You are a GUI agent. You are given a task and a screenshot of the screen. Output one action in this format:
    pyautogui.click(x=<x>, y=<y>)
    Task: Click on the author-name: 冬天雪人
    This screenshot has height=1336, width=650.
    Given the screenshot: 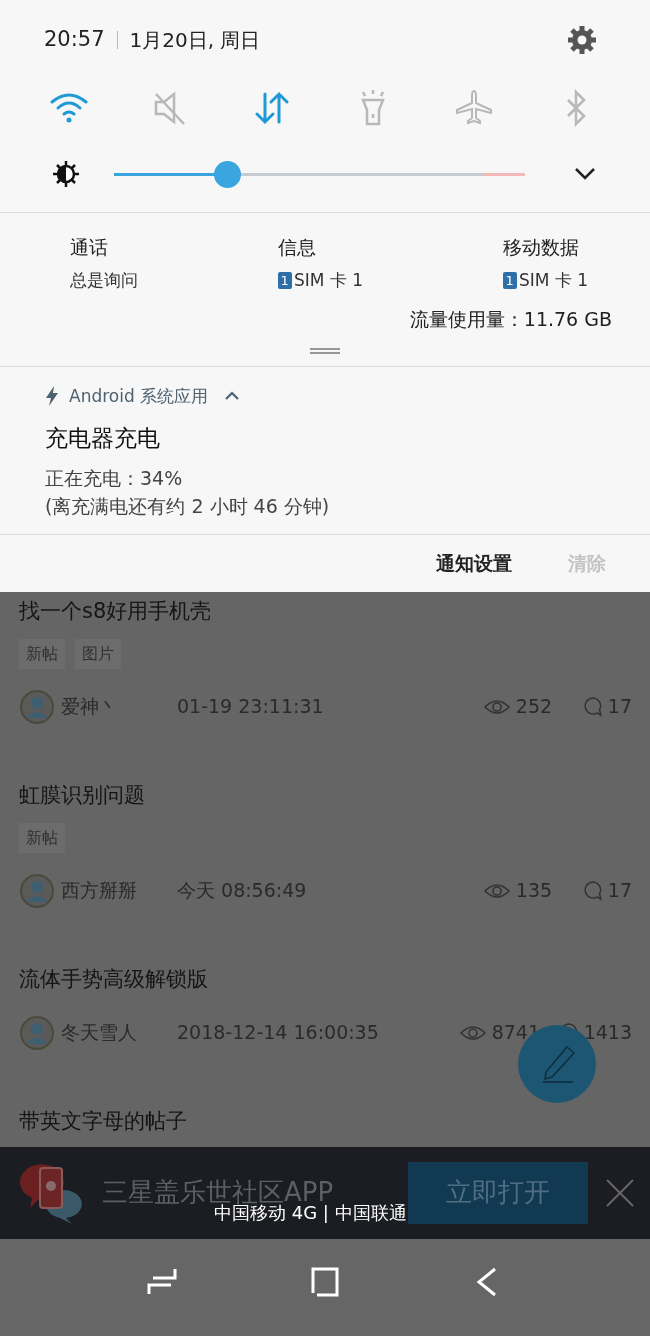 What is the action you would take?
    pyautogui.click(x=116, y=1032)
    